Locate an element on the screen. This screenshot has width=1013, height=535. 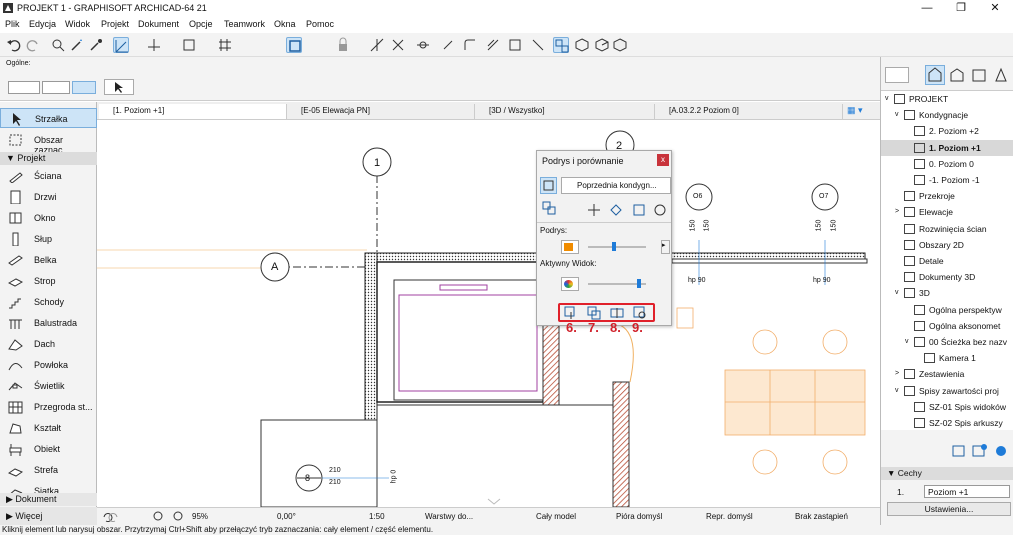
redo-icon is located at coordinates (33, 45).